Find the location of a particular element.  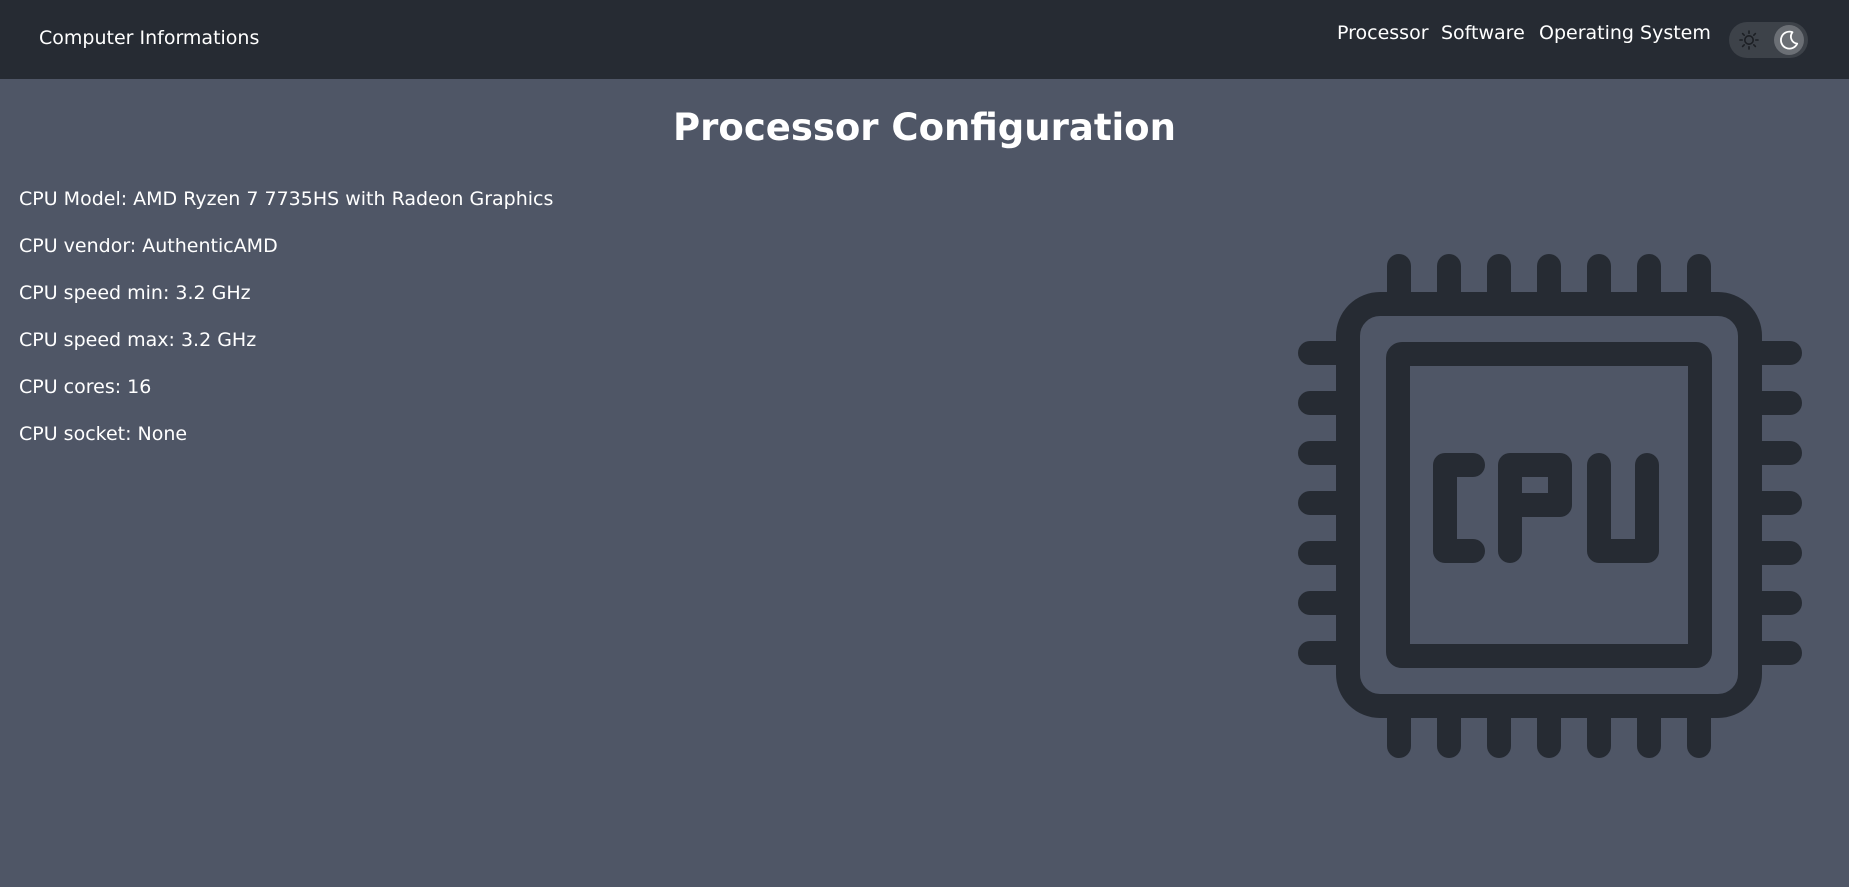

theme-toggle is located at coordinates (1768, 40).